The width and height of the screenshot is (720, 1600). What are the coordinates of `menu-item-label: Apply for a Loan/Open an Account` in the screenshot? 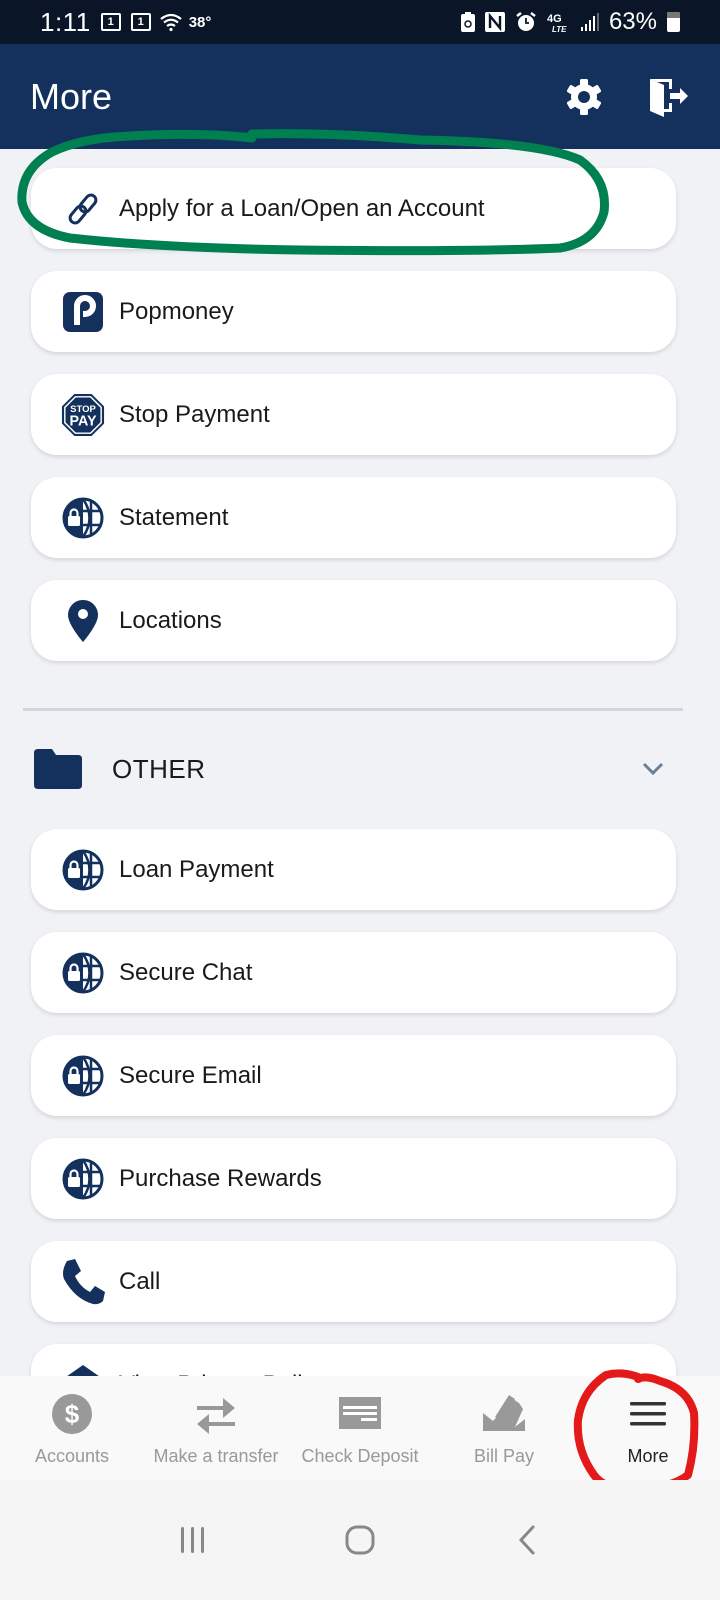 It's located at (302, 208).